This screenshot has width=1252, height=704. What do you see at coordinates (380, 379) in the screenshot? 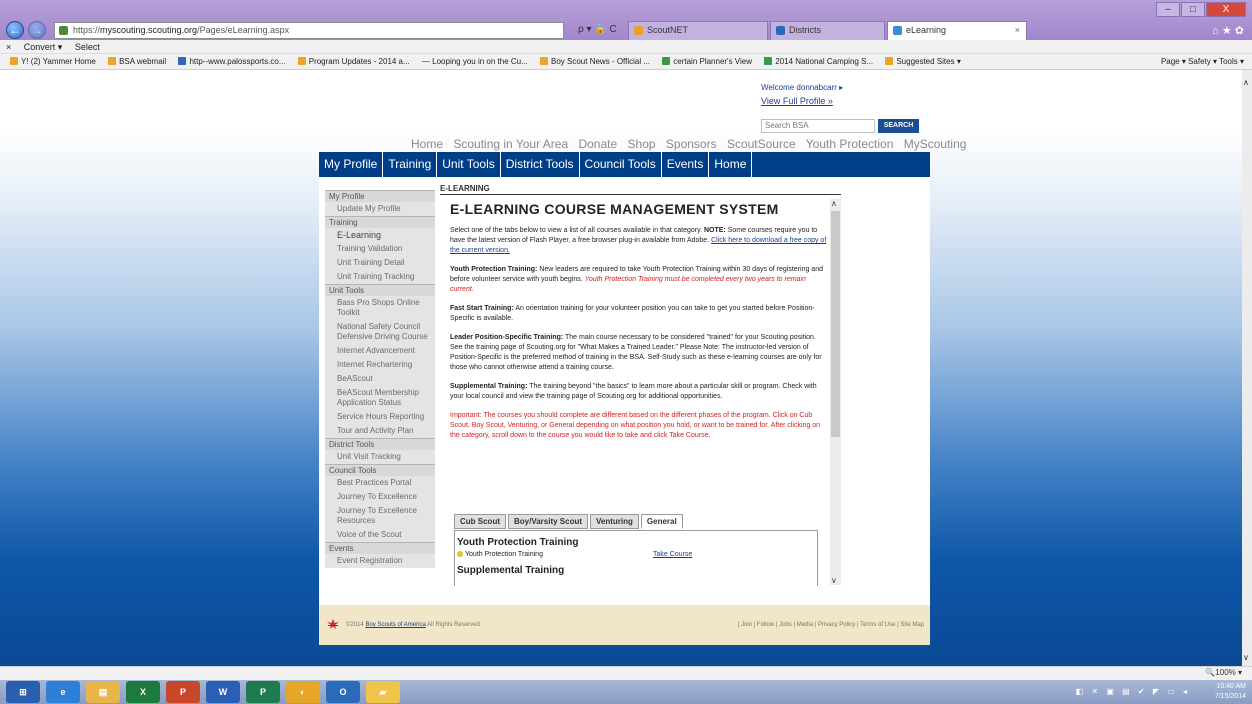
I see `sidebar-item: BeAScout` at bounding box center [380, 379].